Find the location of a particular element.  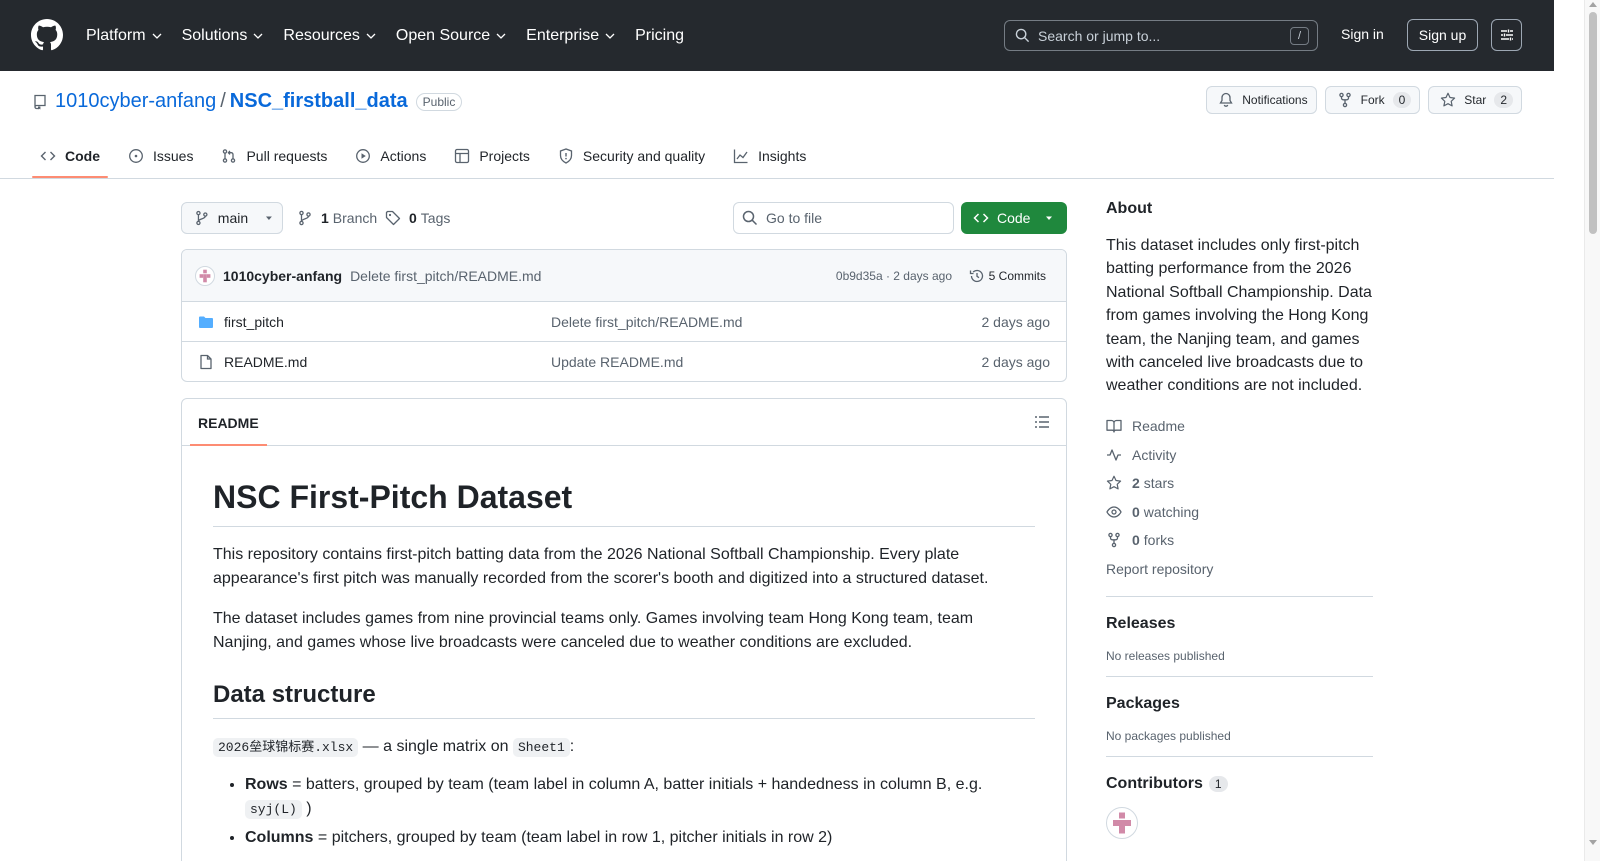

tag-label: Tags is located at coordinates (435, 218).